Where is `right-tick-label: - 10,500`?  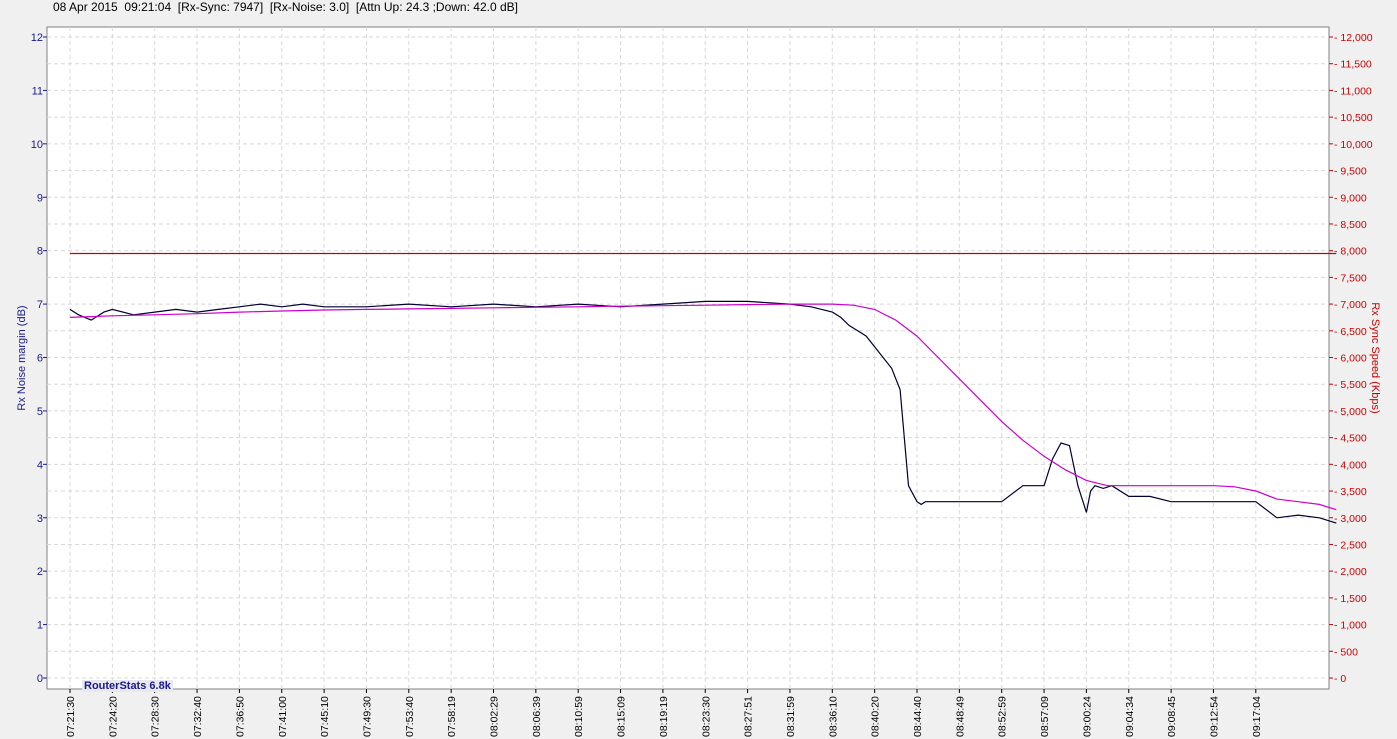
right-tick-label: - 10,500 is located at coordinates (1353, 118).